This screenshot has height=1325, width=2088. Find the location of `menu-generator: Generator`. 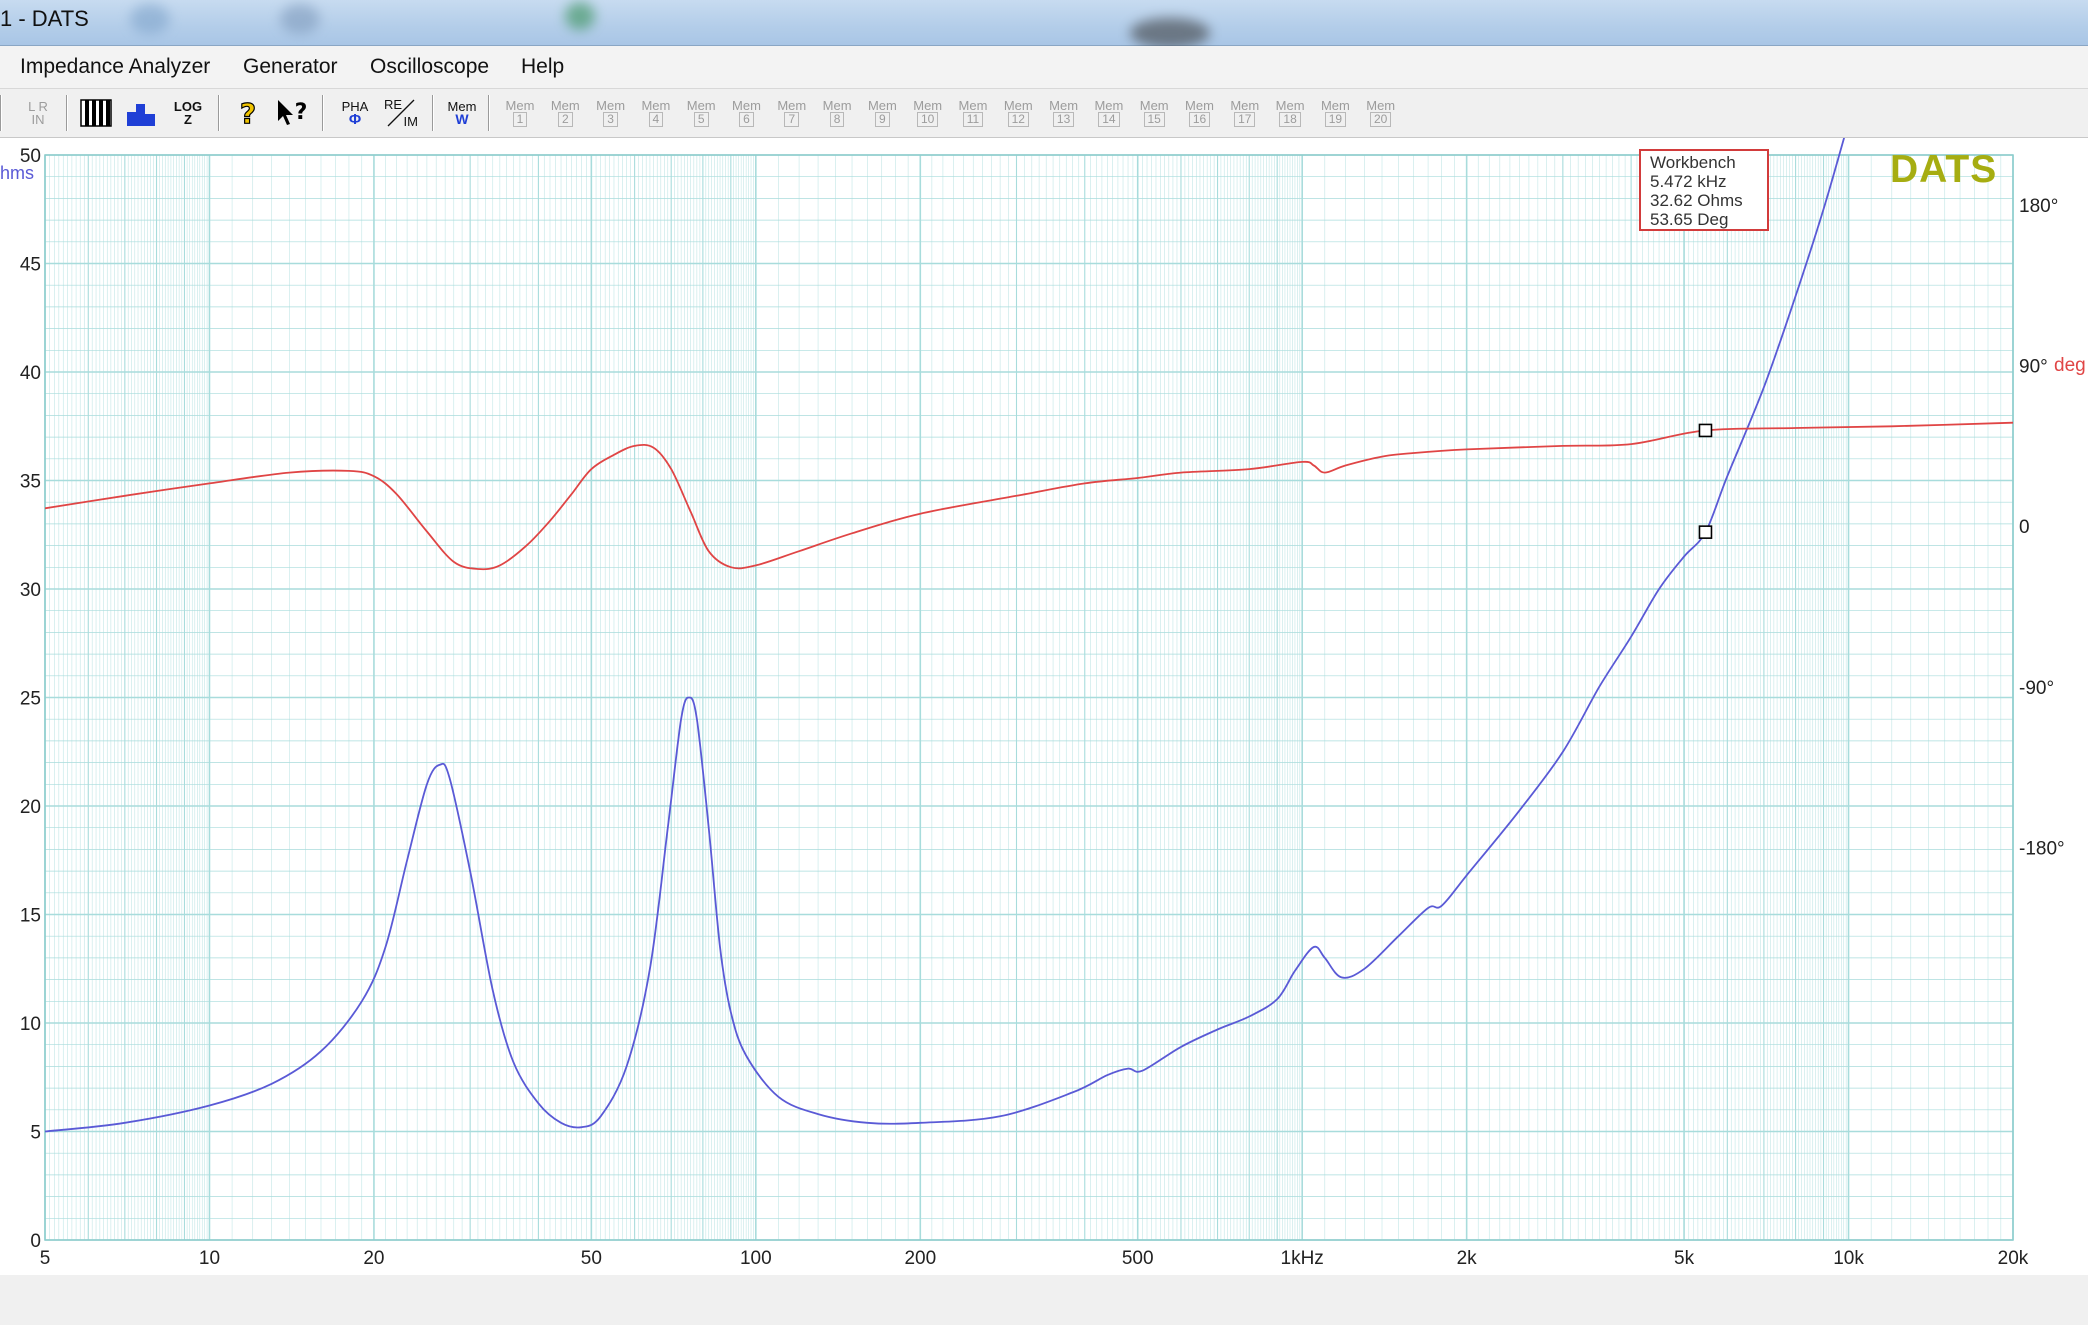

menu-generator: Generator is located at coordinates (290, 67).